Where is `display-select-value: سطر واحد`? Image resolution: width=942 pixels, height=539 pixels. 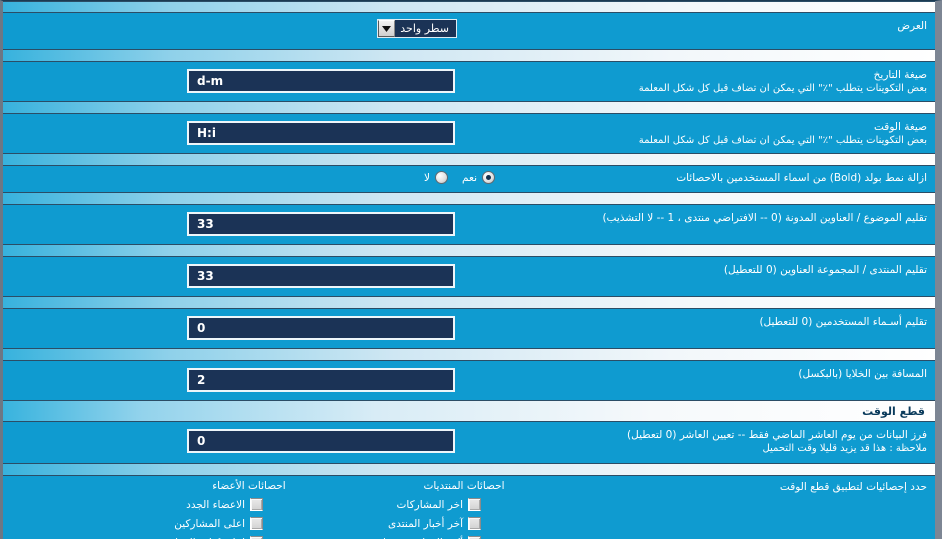 display-select-value: سطر واحد is located at coordinates (424, 28).